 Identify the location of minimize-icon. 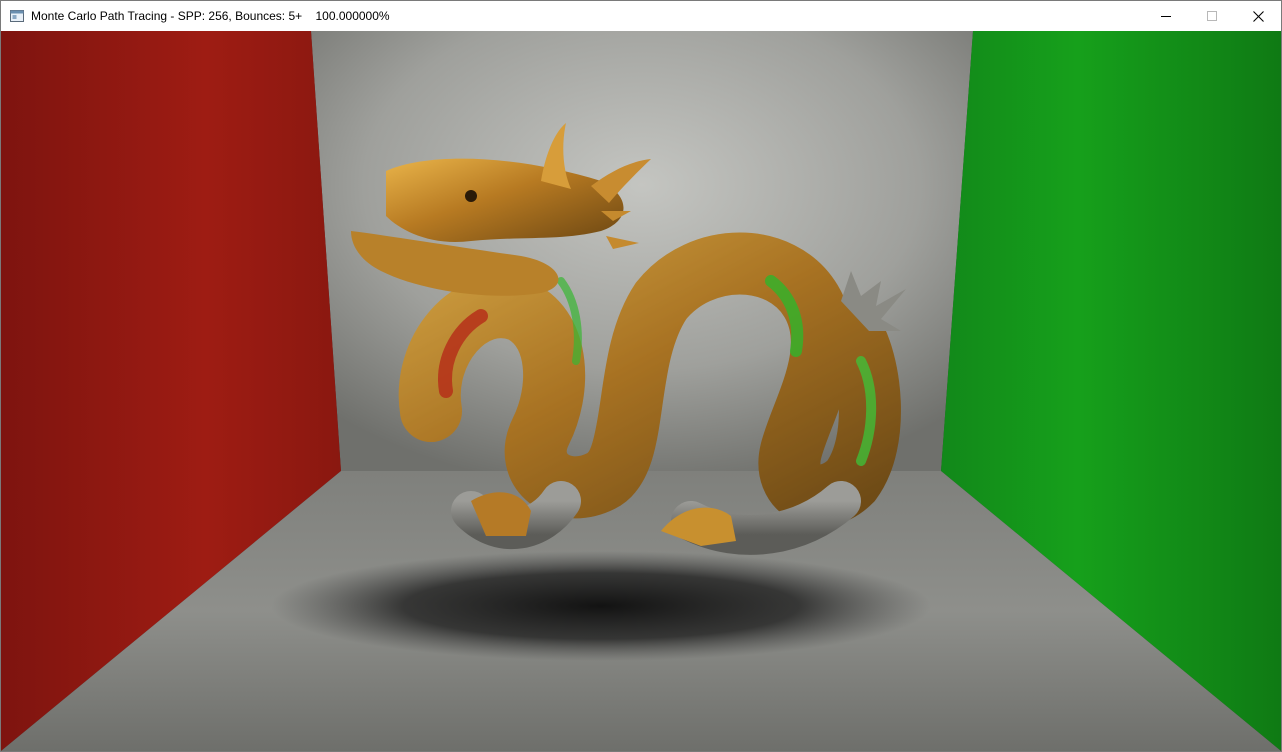
(1166, 16).